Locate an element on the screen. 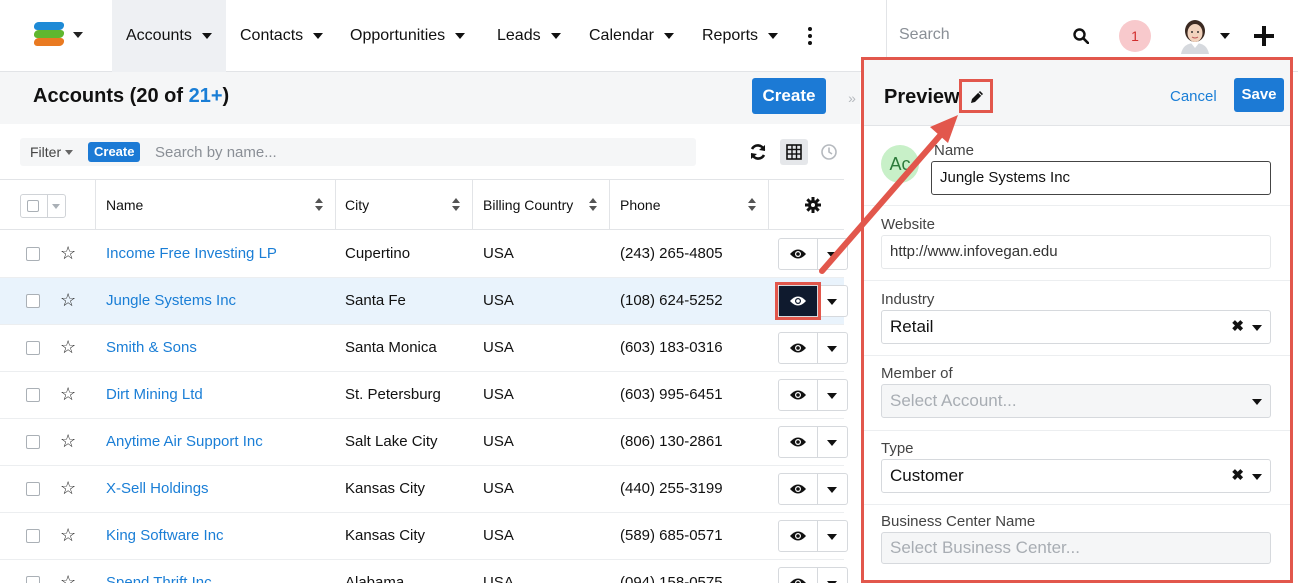 The width and height of the screenshot is (1298, 583). account-name-link: Dirt Mining Ltd is located at coordinates (154, 394).